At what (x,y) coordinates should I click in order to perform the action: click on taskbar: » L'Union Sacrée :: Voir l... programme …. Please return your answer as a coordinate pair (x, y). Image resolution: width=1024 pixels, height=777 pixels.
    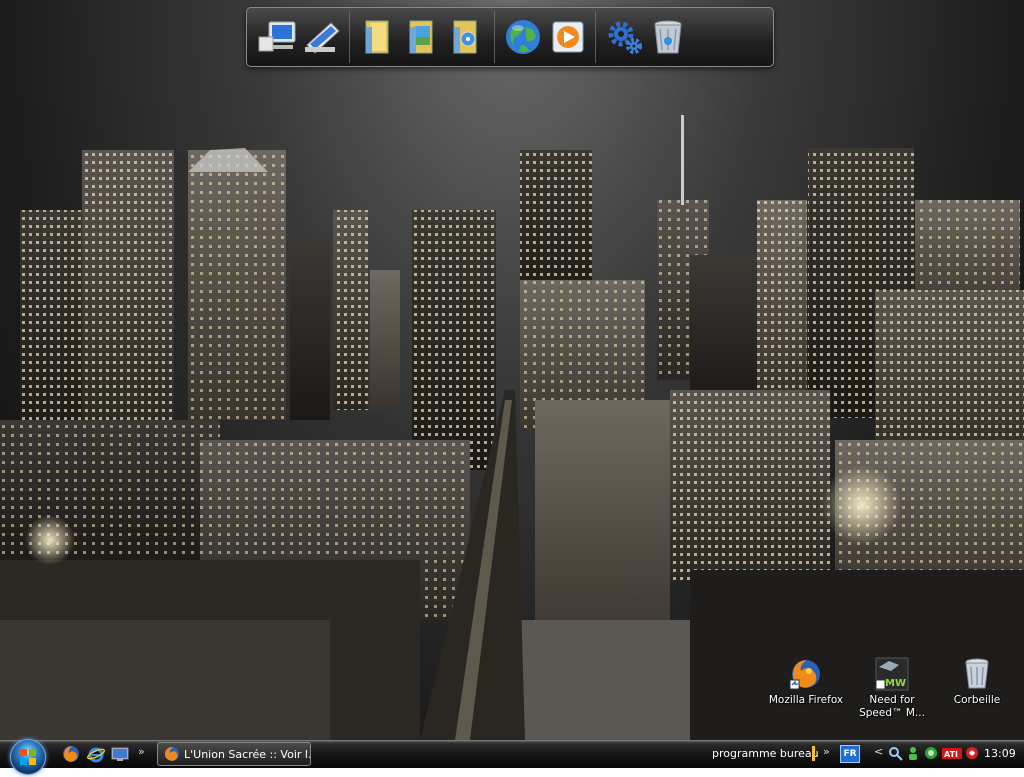
    Looking at the image, I should click on (512, 757).